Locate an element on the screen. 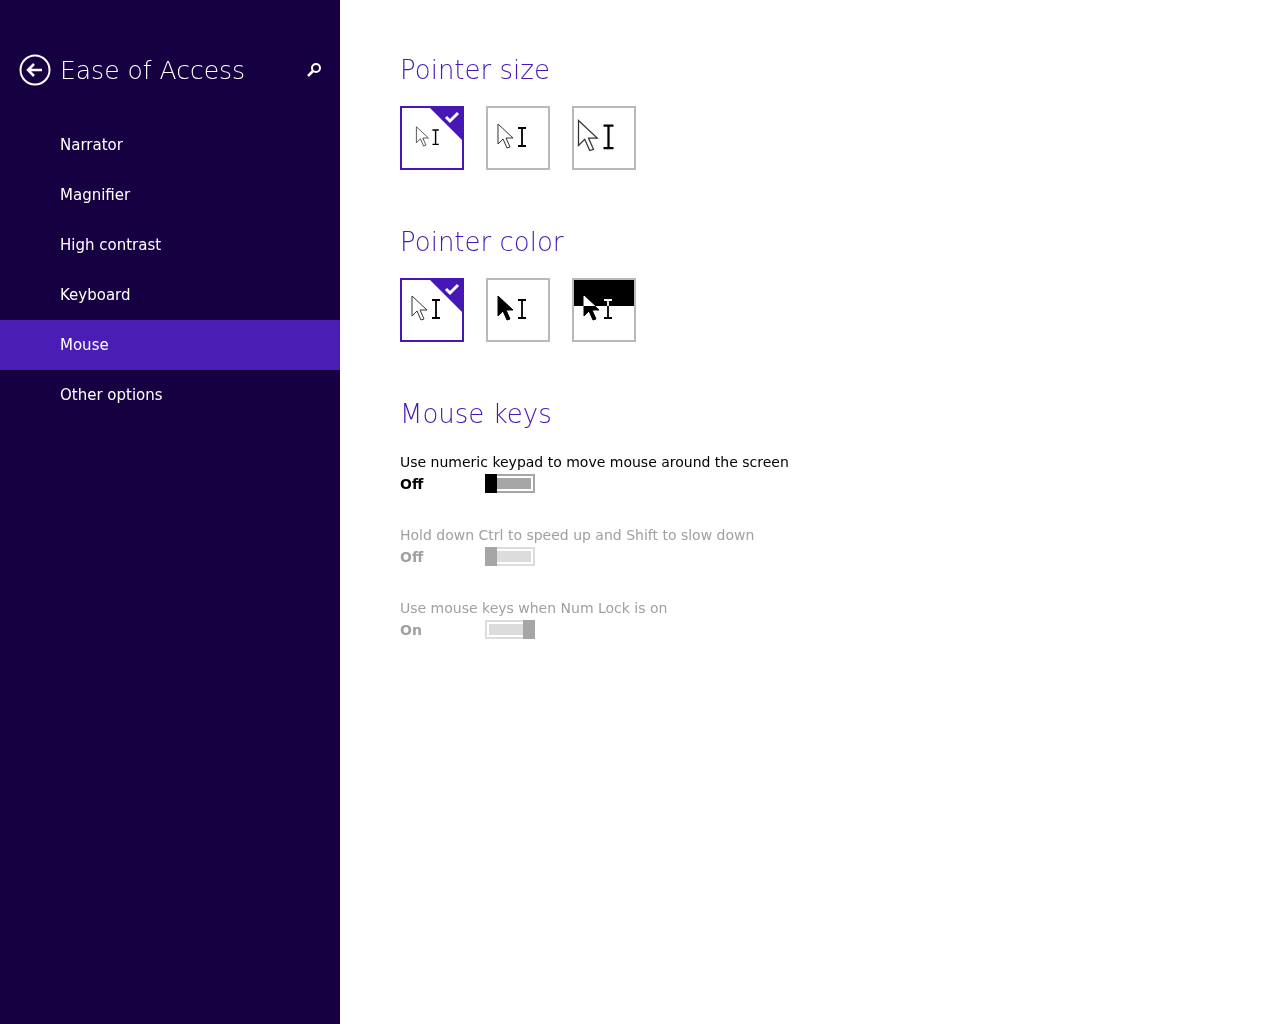 The height and width of the screenshot is (1024, 1280). section-heading: Pointer size is located at coordinates (475, 70).